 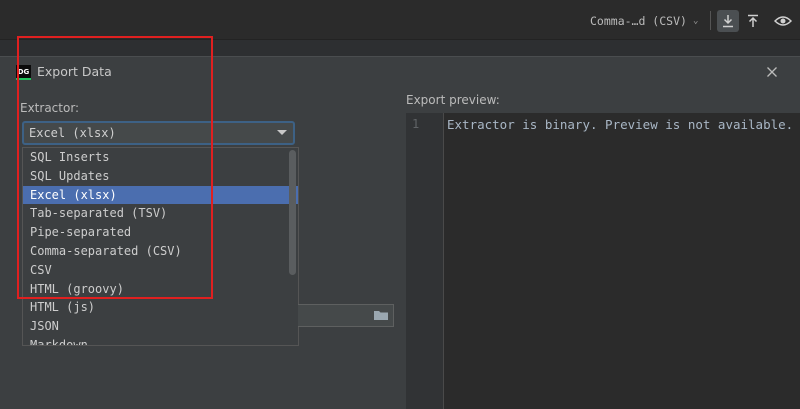 I want to click on extractor-option: Pipe-separated, so click(x=160, y=232).